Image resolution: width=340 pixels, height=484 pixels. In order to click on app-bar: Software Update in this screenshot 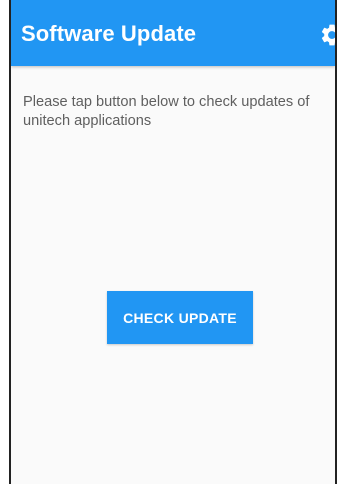, I will do `click(173, 33)`.